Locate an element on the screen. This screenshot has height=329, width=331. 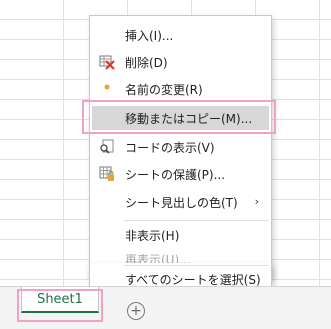
menu-item-delete: 削除(D) is located at coordinates (180, 62).